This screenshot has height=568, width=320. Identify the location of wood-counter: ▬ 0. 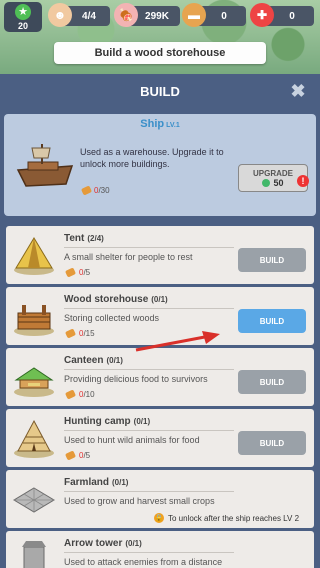
(214, 15).